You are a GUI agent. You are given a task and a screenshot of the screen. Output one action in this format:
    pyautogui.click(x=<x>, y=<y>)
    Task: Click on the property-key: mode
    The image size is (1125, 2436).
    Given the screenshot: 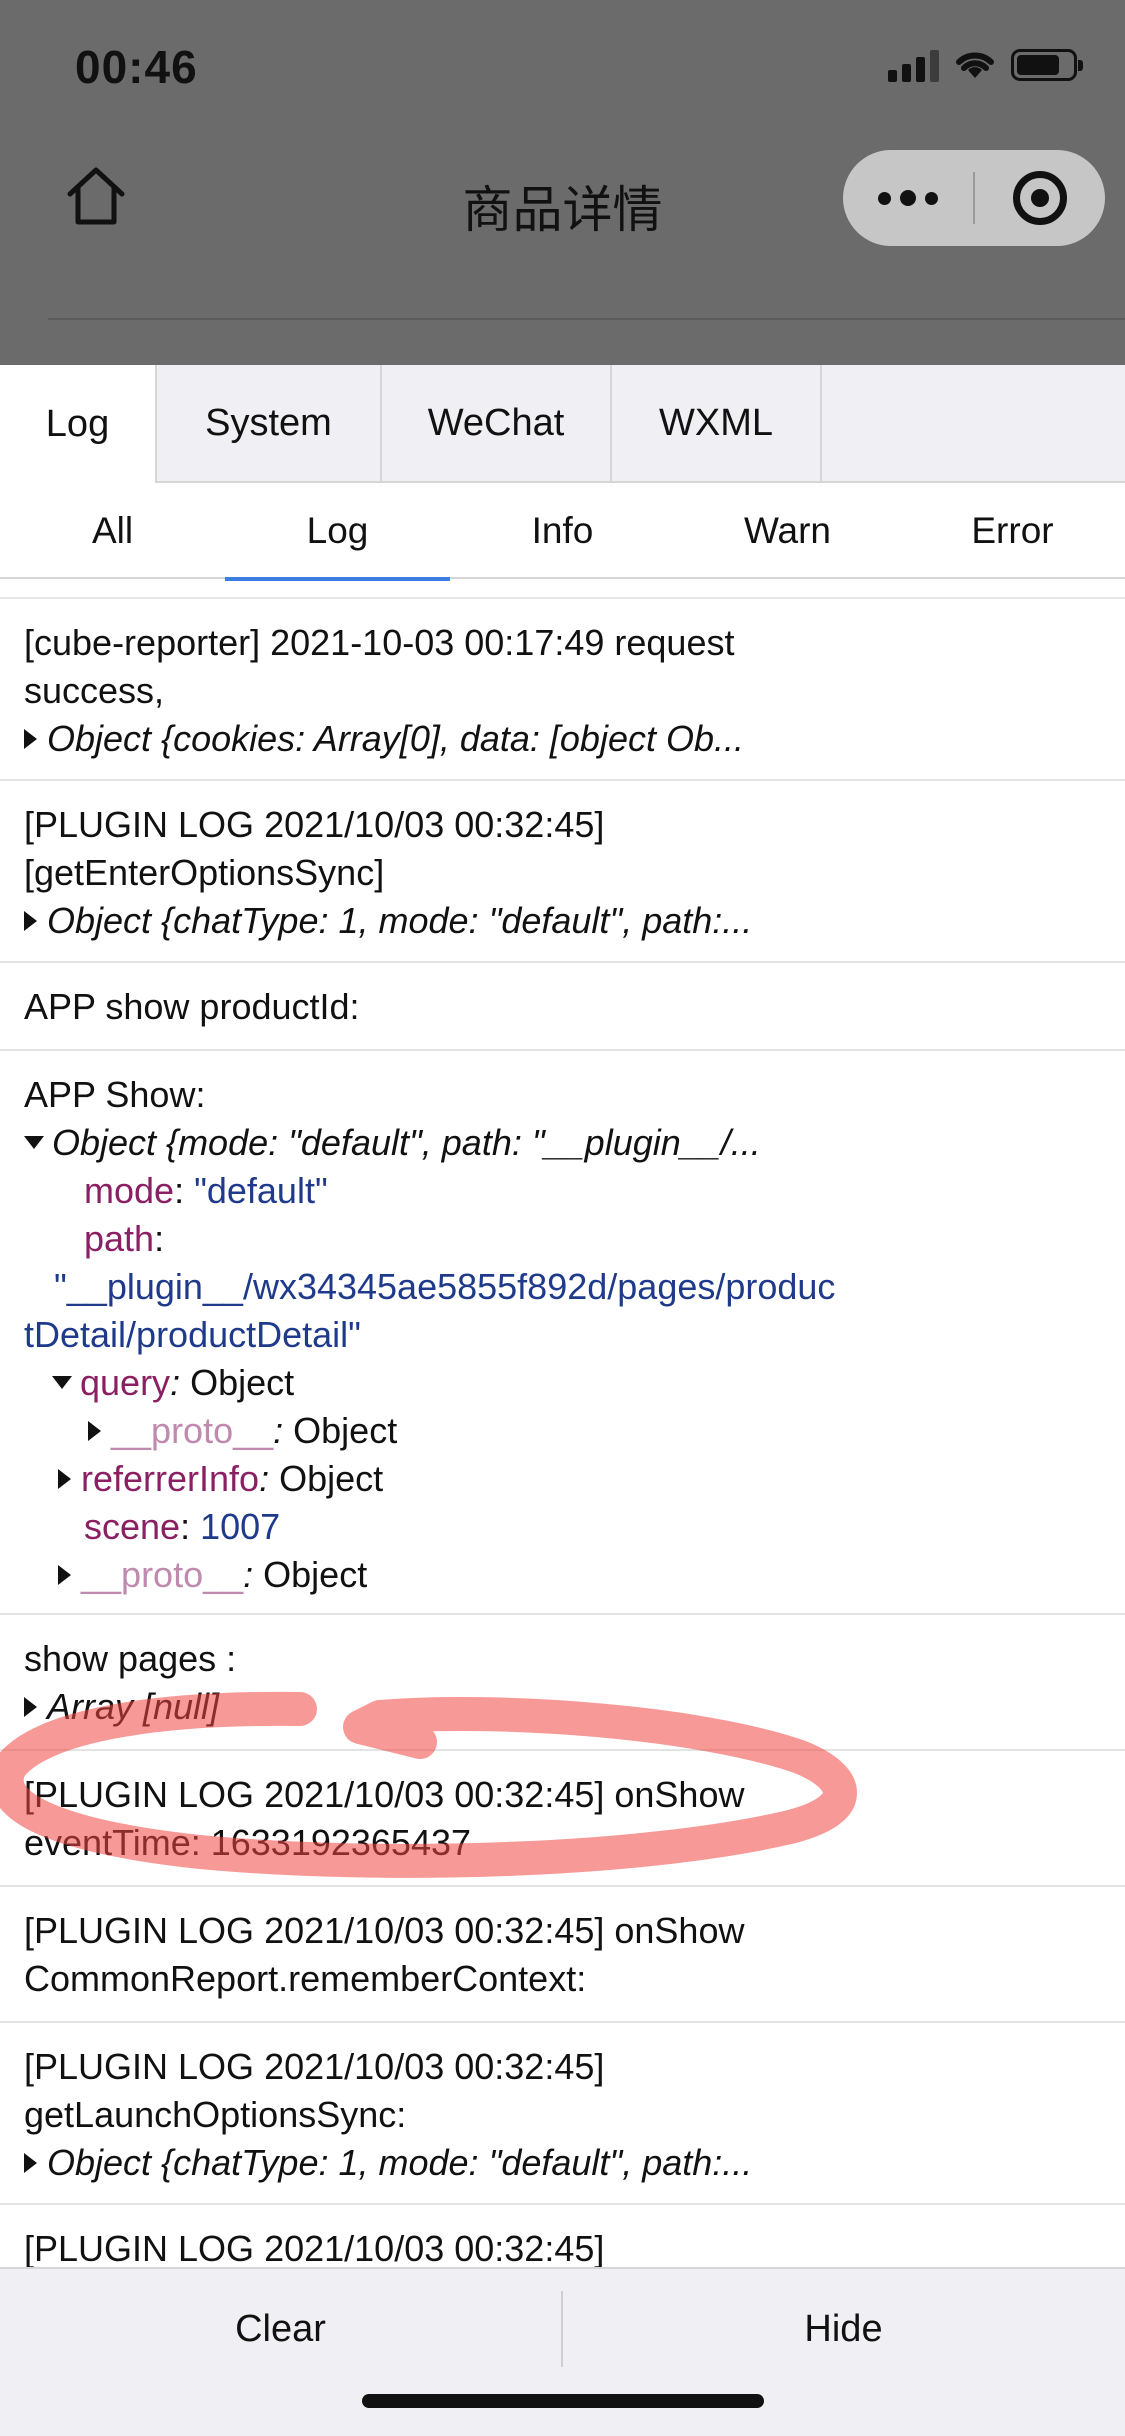 What is the action you would take?
    pyautogui.click(x=129, y=1190)
    